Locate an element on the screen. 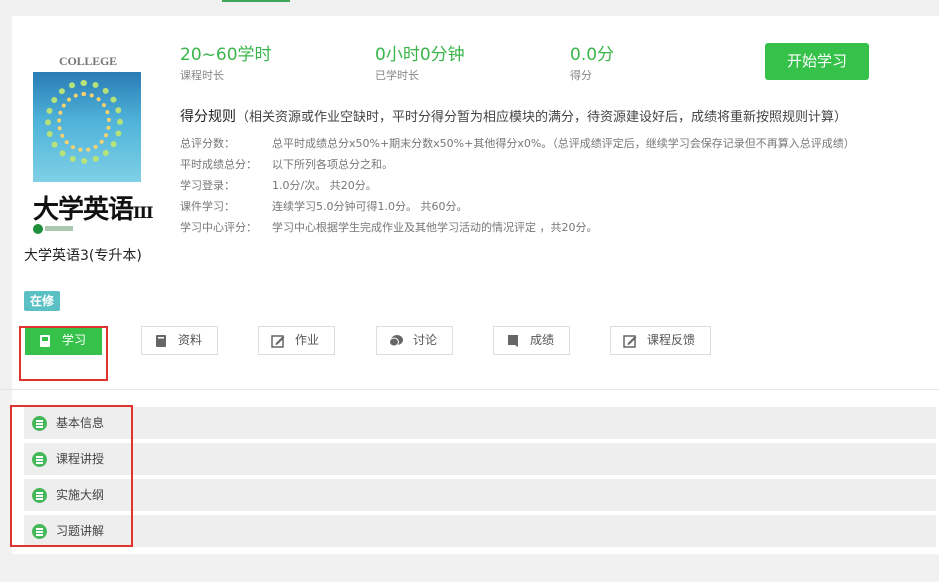 This screenshot has height=582, width=939. cover-art-ring-inner is located at coordinates (84, 122).